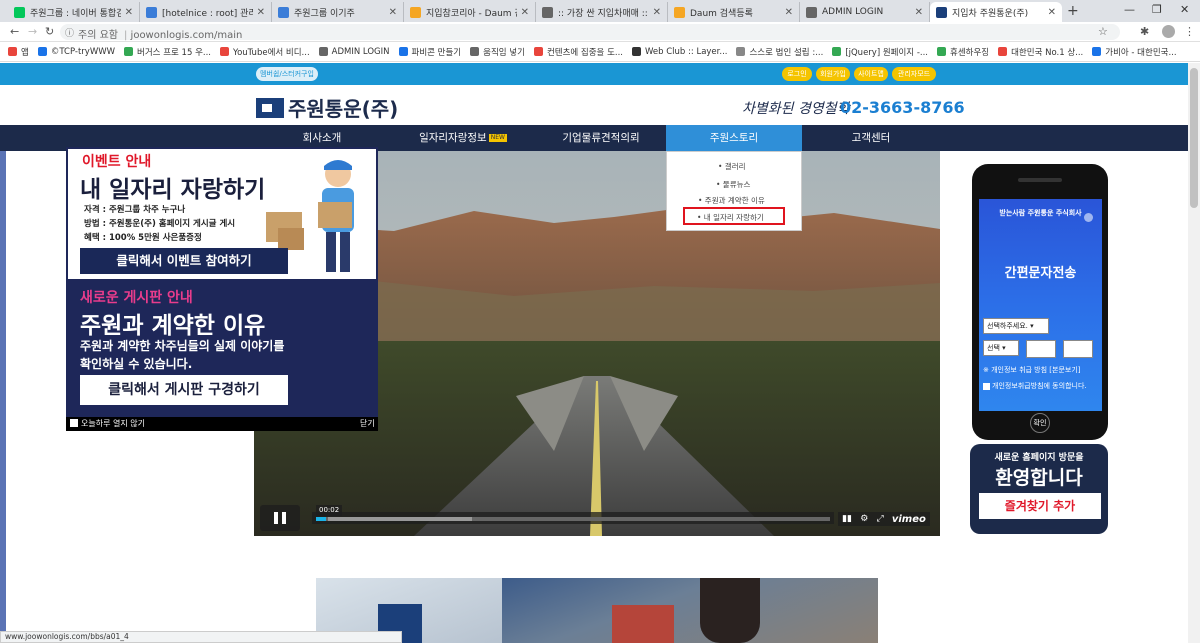 Image resolution: width=1200 pixels, height=643 pixels. Describe the element at coordinates (367, 424) in the screenshot. I see `popup-close-button: 닫기` at that location.